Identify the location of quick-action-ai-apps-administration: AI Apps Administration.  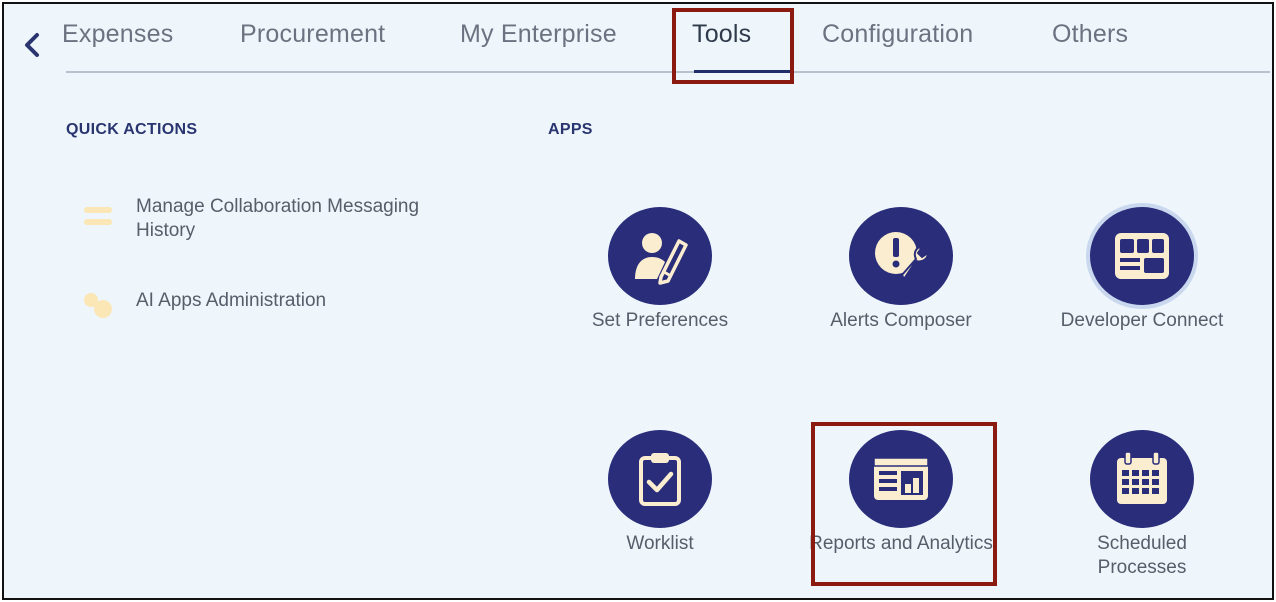
(267, 305).